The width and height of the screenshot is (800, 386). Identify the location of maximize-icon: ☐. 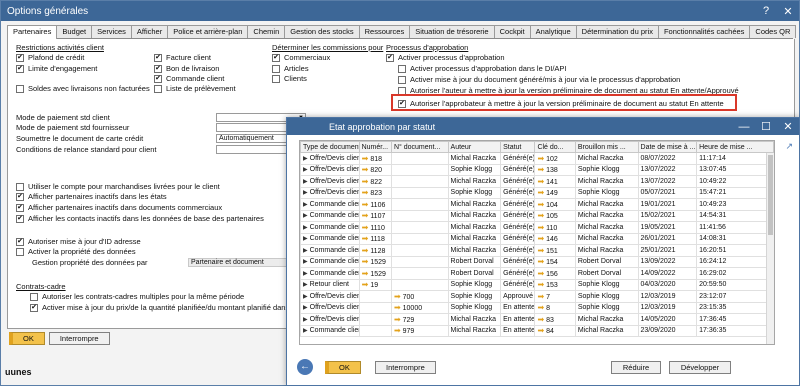
(766, 127).